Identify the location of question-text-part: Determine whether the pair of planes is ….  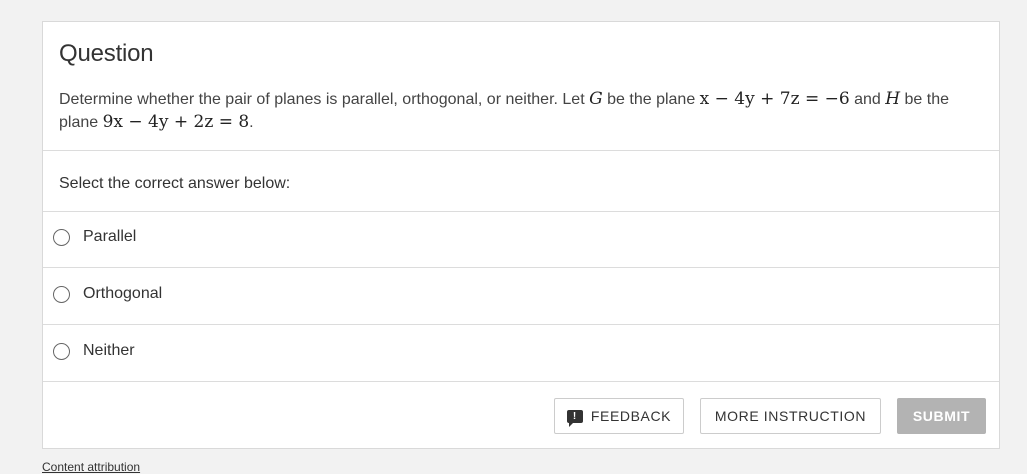
(324, 99).